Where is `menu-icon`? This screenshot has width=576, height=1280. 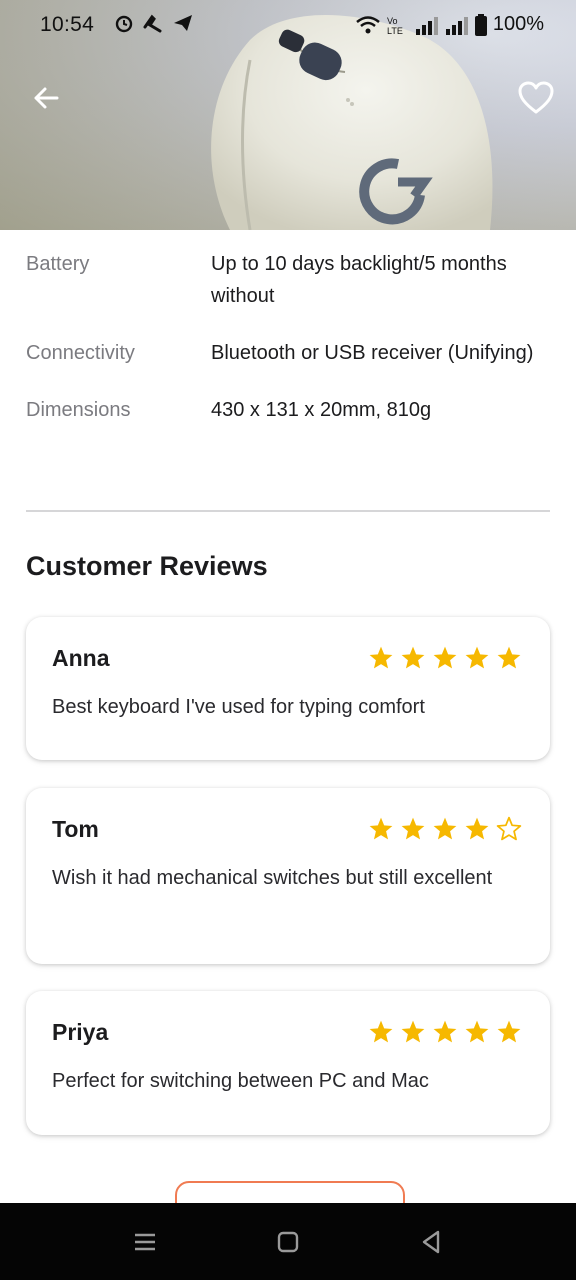 menu-icon is located at coordinates (145, 1242).